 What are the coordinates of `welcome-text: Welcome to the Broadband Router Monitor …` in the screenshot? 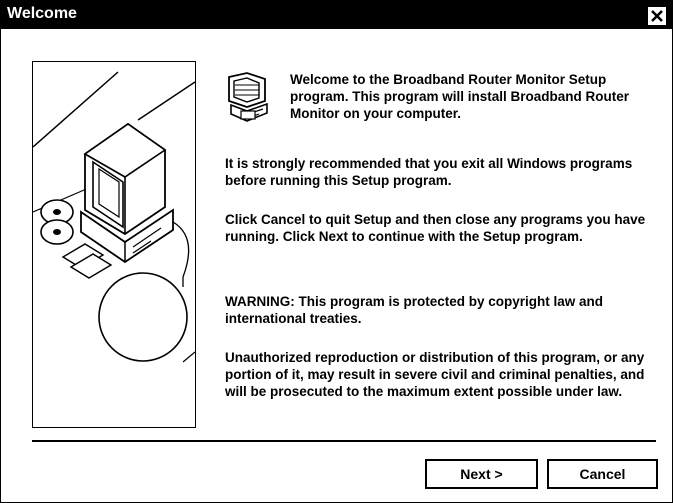 It's located at (460, 96).